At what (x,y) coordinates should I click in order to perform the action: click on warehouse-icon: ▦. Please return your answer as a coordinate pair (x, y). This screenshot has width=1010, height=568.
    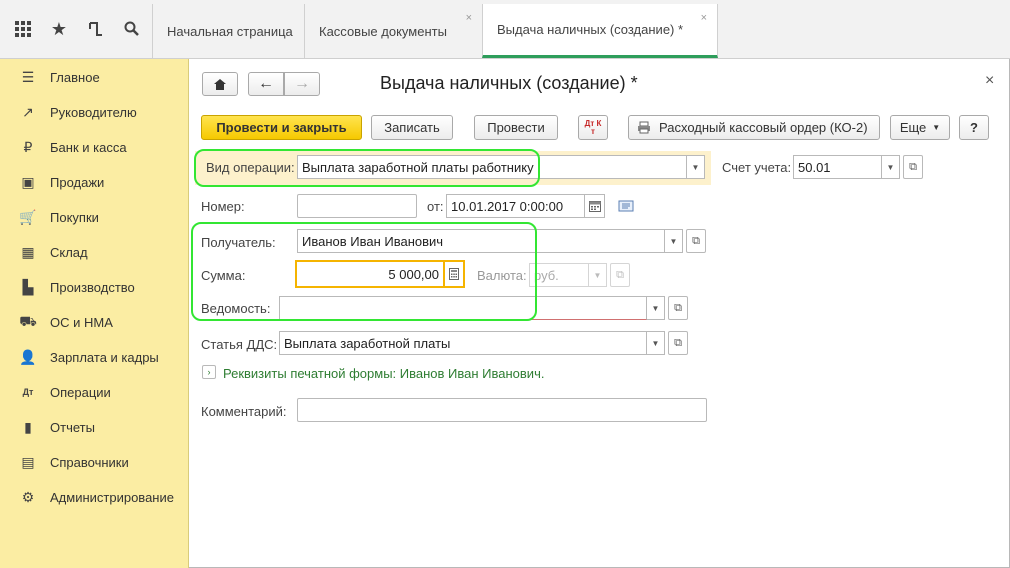
    Looking at the image, I should click on (28, 251).